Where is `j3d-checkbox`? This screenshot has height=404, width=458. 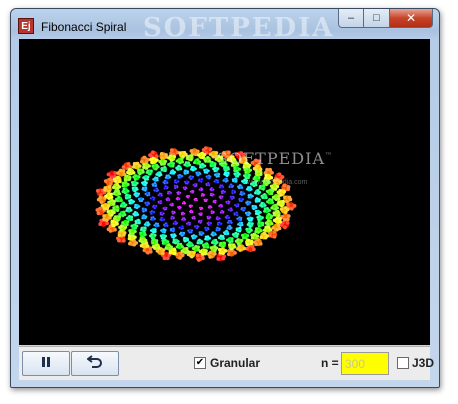
j3d-checkbox is located at coordinates (403, 363).